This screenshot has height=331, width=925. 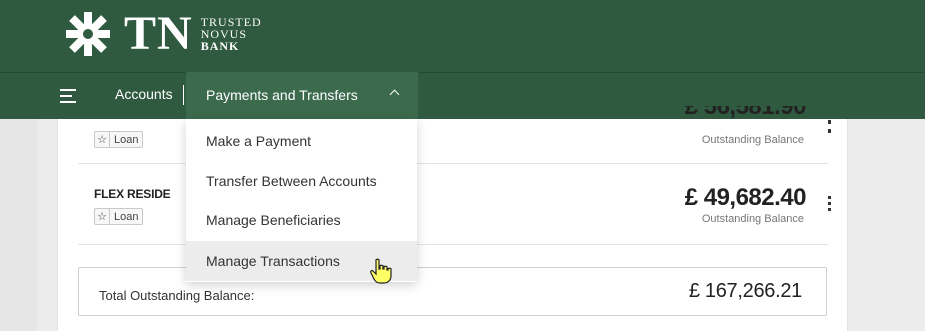 What do you see at coordinates (88, 34) in the screenshot?
I see `logo-snowflake-icon` at bounding box center [88, 34].